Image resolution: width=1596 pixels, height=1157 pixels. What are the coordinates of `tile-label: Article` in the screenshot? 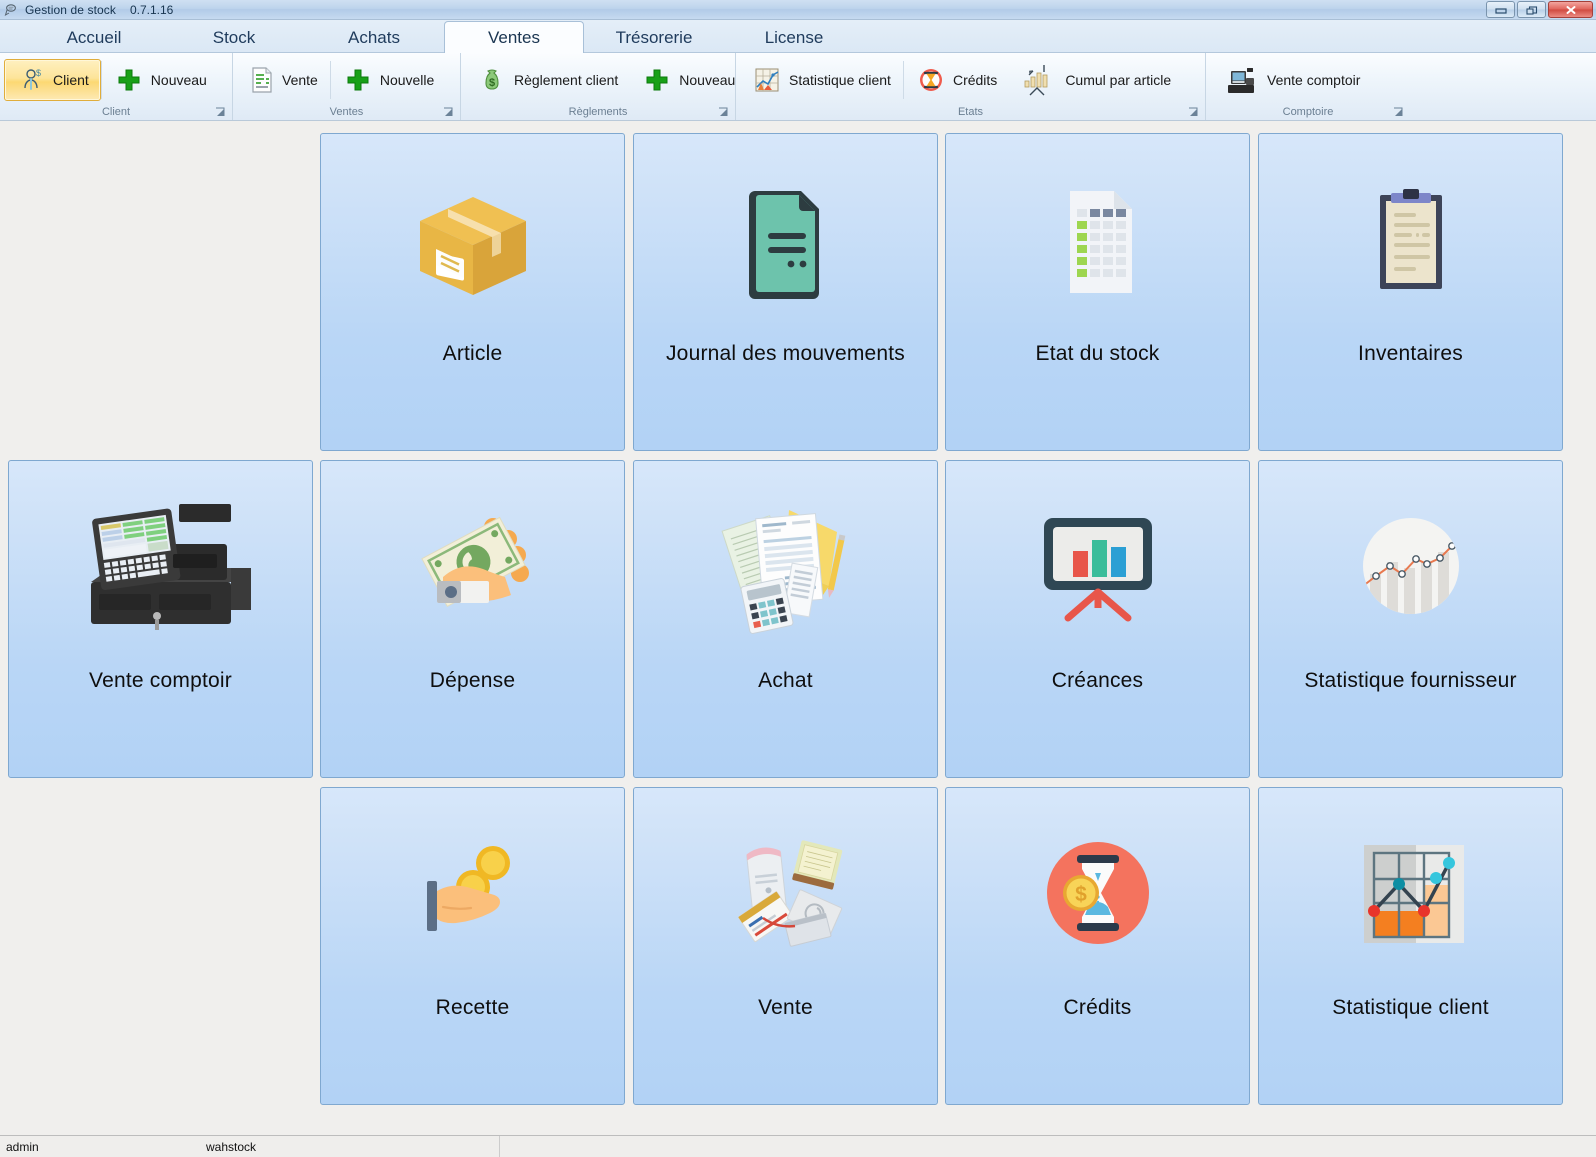 It's located at (472, 353).